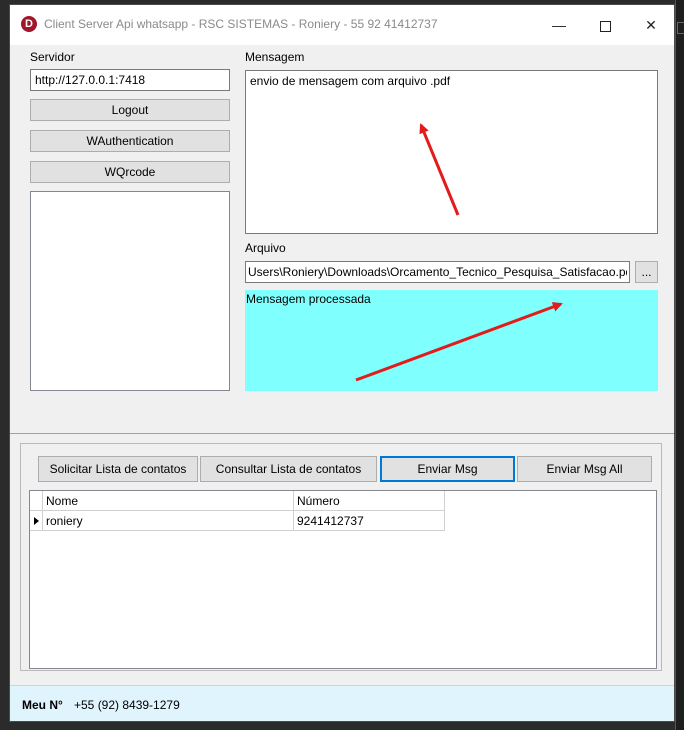 This screenshot has height=730, width=684. What do you see at coordinates (559, 25) in the screenshot?
I see `minimize-button: —` at bounding box center [559, 25].